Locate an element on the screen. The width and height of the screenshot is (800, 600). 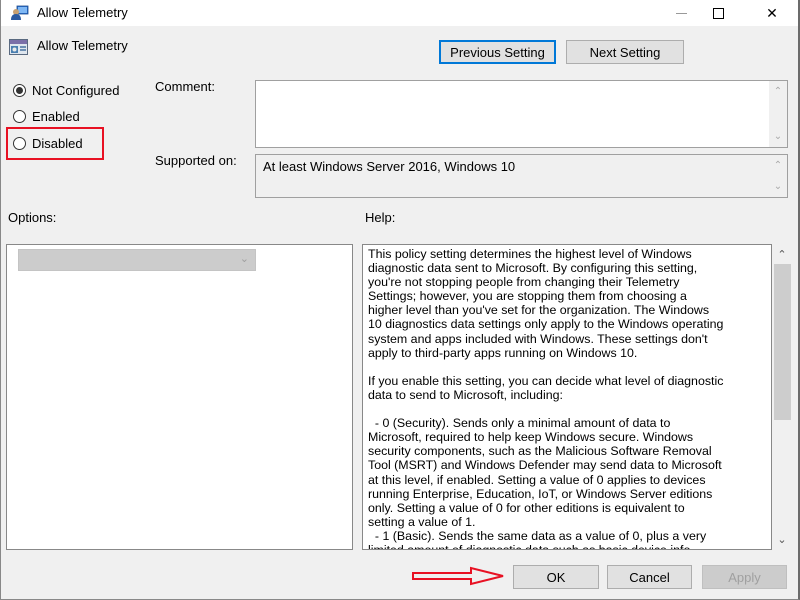
previous-setting-button: Previous Setting is located at coordinates (497, 52).